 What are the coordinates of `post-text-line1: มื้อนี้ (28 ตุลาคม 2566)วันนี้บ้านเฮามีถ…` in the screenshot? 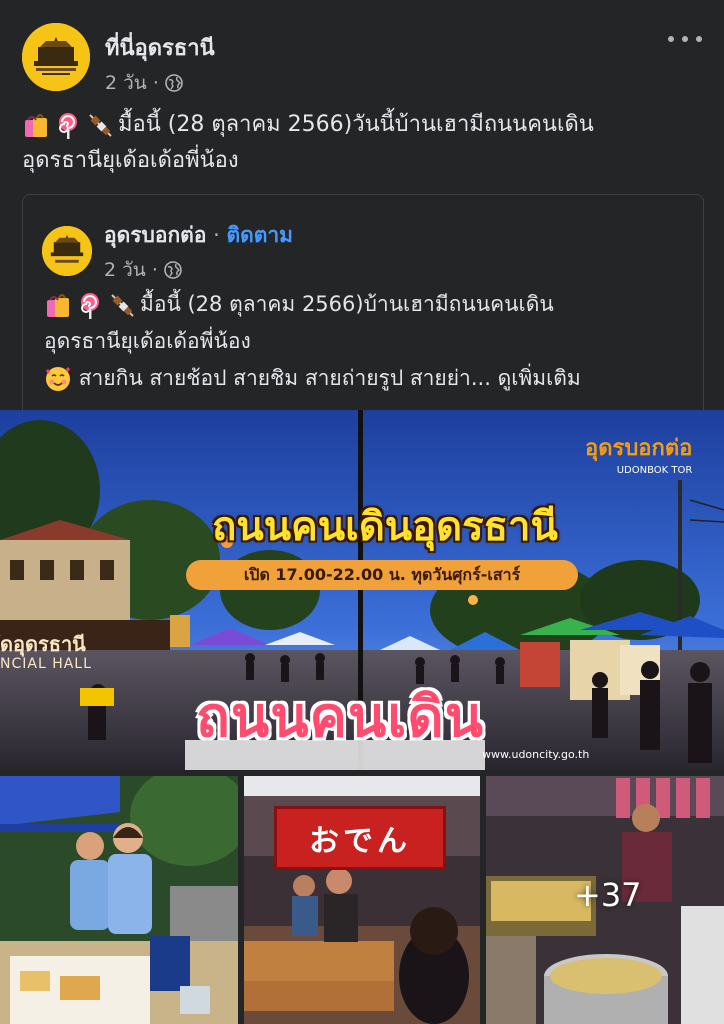 It's located at (356, 124).